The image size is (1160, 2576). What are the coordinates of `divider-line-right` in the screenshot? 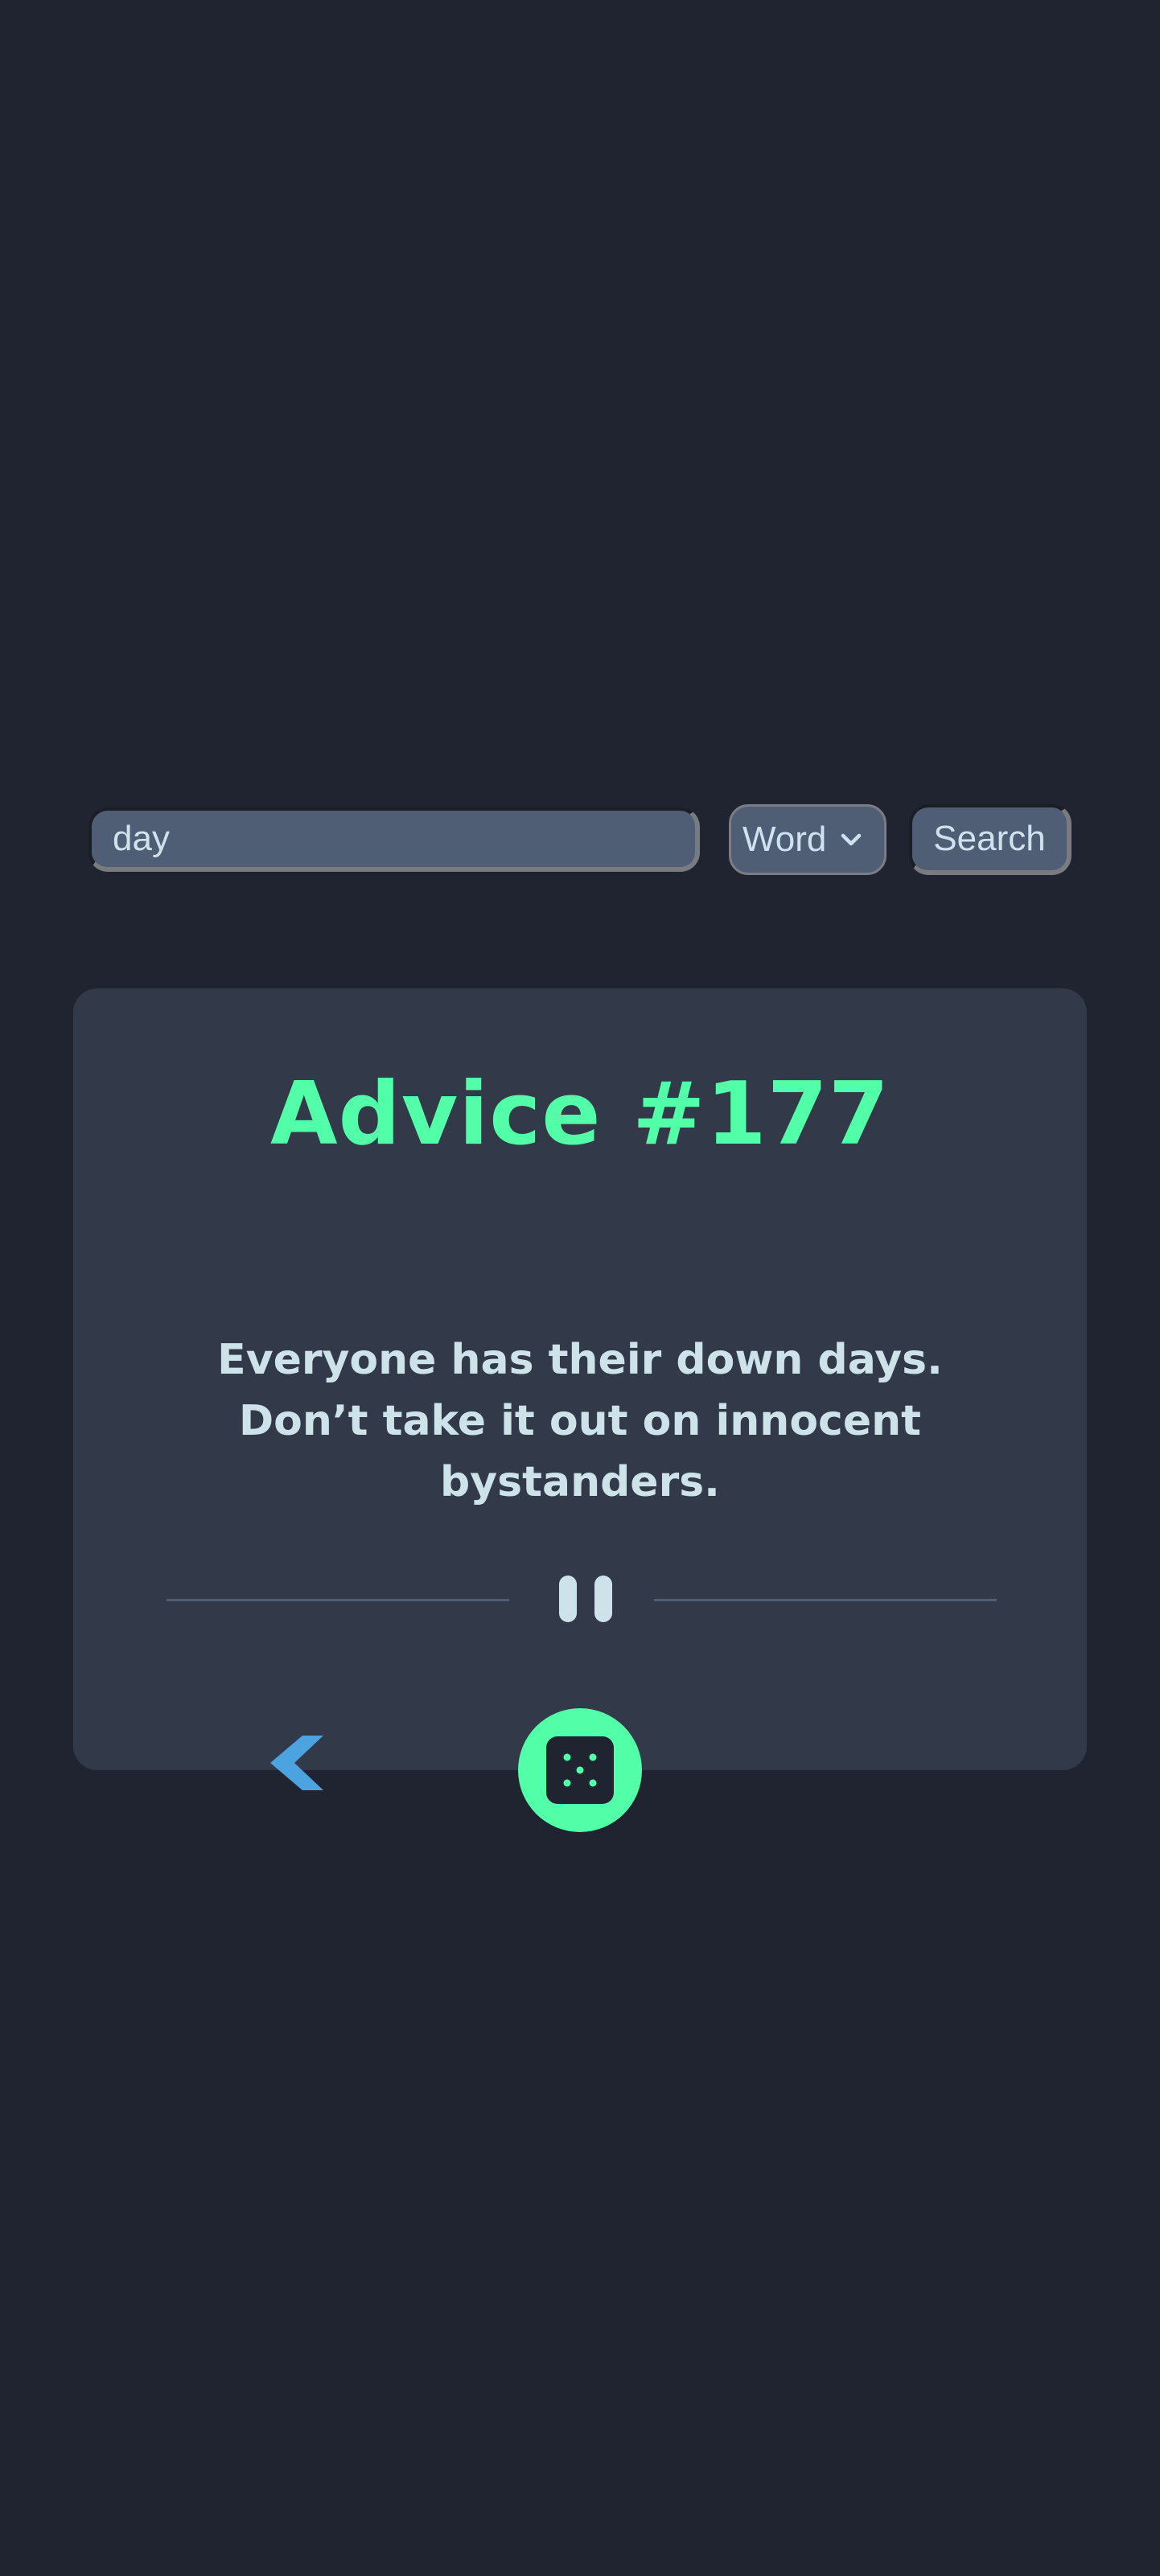 It's located at (825, 1600).